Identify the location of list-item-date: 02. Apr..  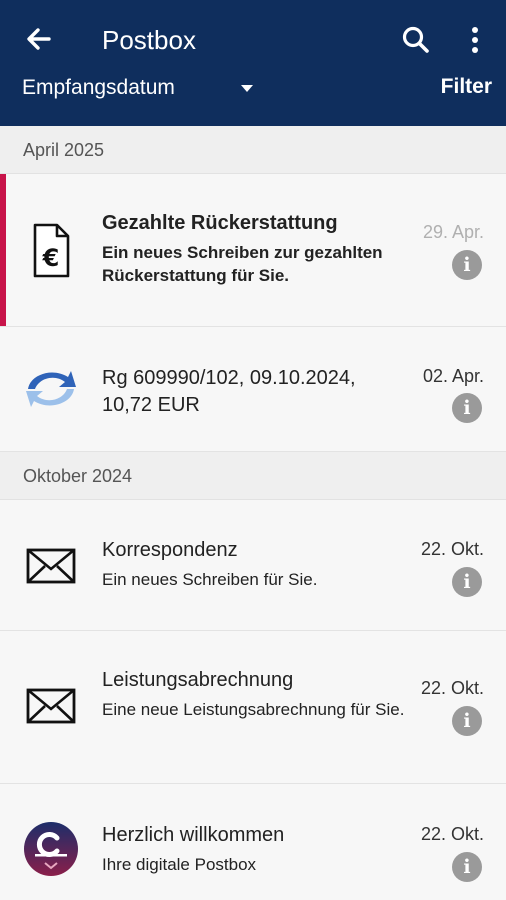
(453, 376).